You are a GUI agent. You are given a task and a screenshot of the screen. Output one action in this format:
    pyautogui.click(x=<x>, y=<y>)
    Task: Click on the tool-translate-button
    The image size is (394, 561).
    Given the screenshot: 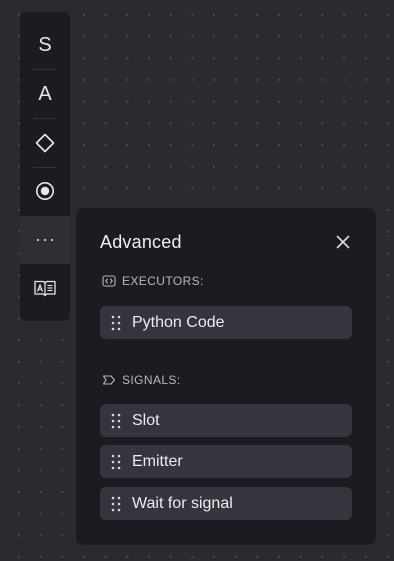 What is the action you would take?
    pyautogui.click(x=45, y=288)
    